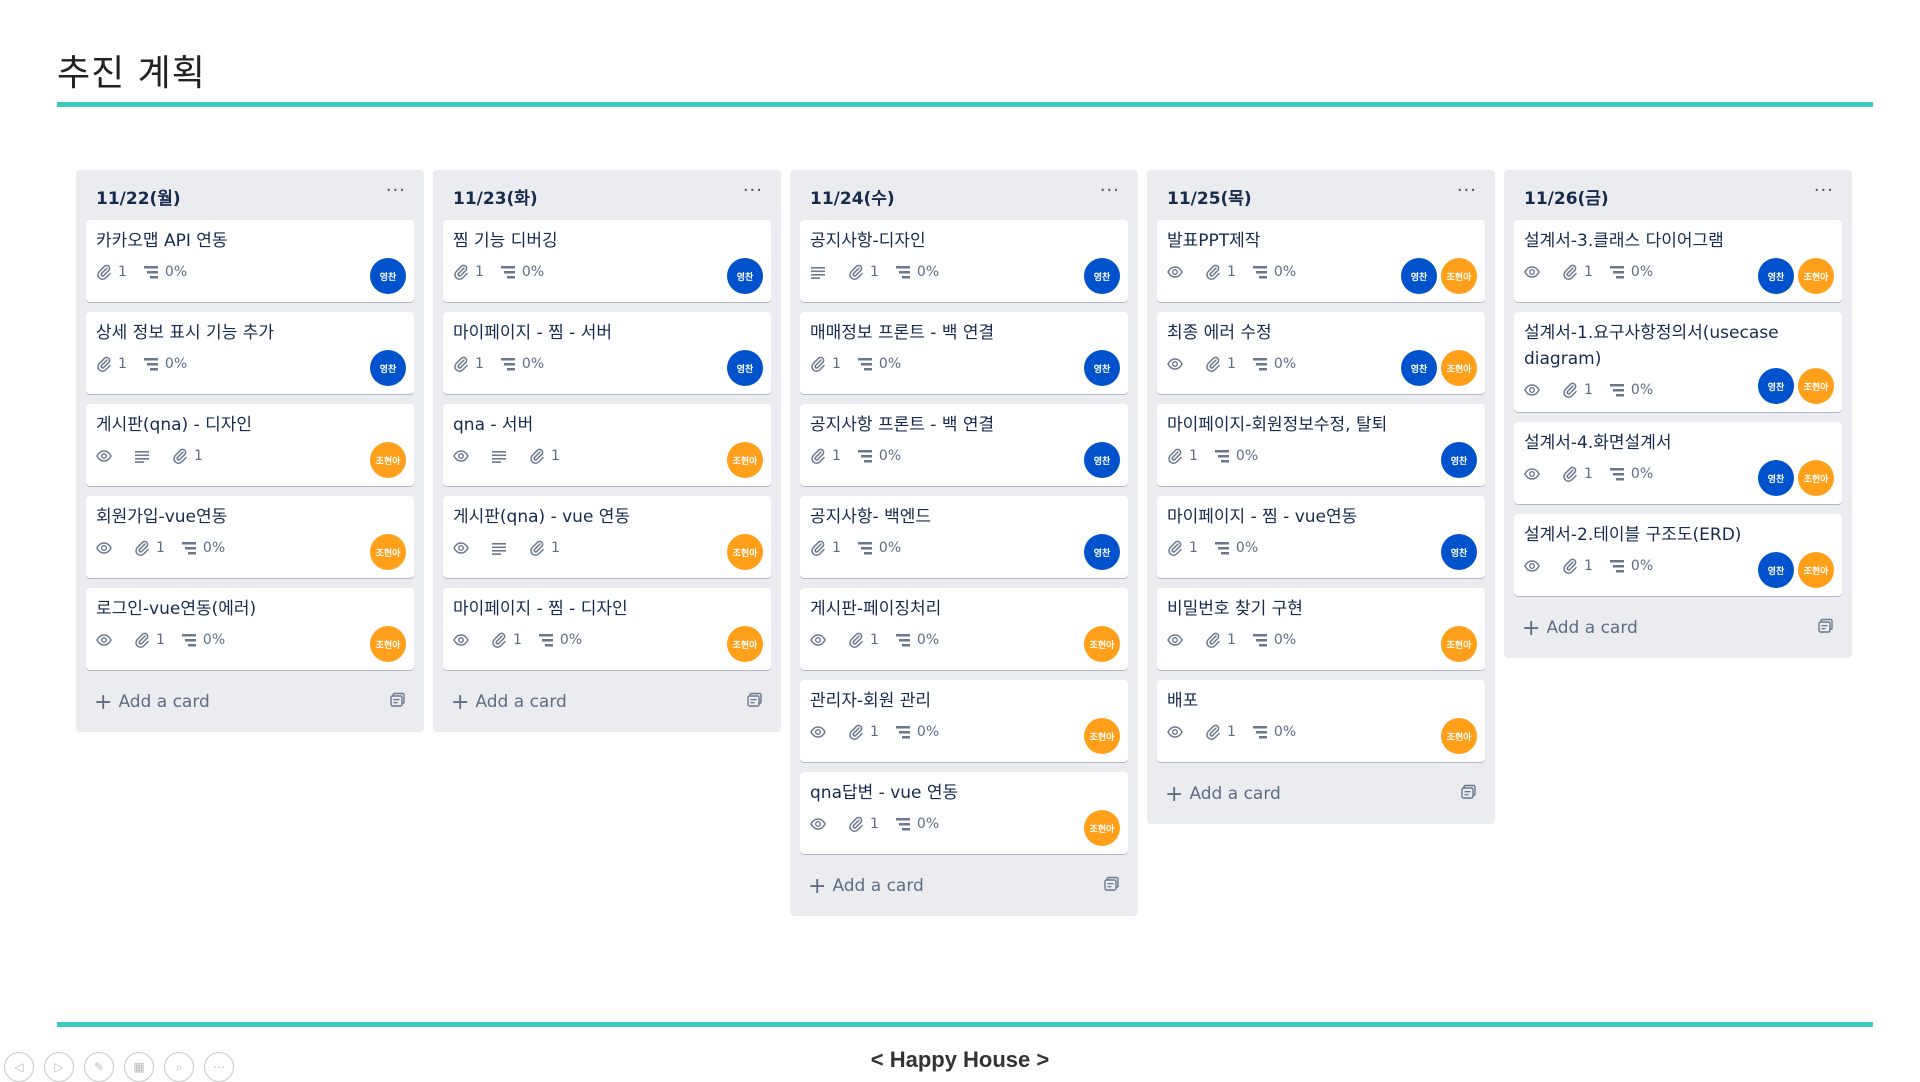 Image resolution: width=1920 pixels, height=1082 pixels. I want to click on slides-grid-icon: ▦, so click(139, 1067).